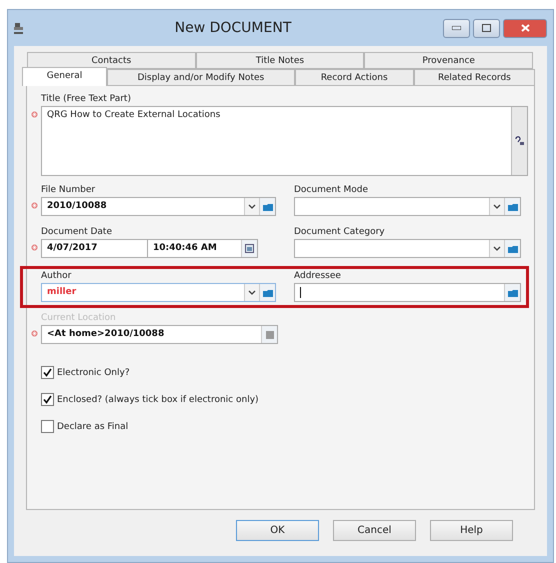  Describe the element at coordinates (354, 77) in the screenshot. I see `tab: Record Actions` at that location.